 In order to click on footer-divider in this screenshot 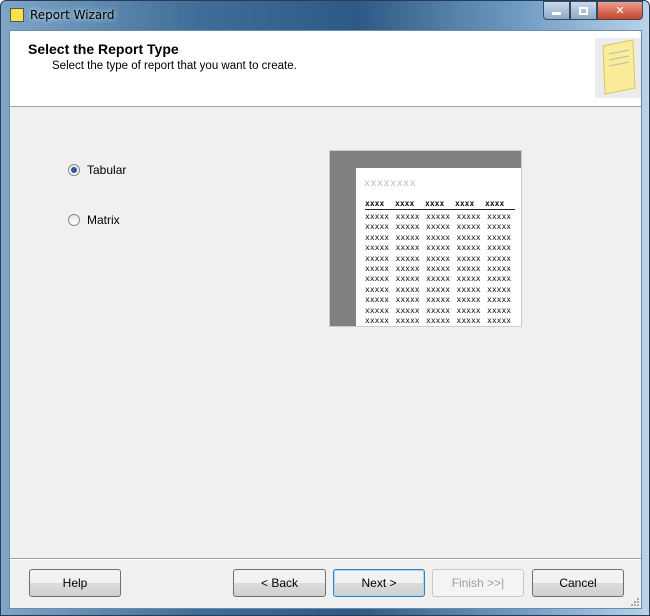, I will do `click(325, 559)`.